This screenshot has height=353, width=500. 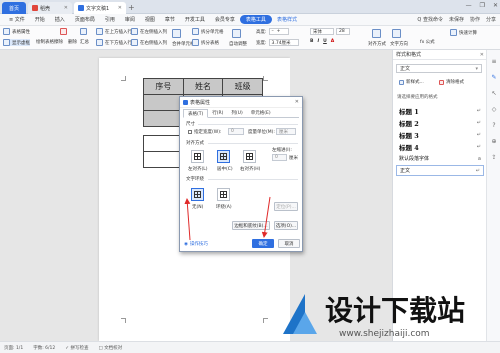 I want to click on insert-row-below-button: 在下方插入行, so click(x=114, y=42).